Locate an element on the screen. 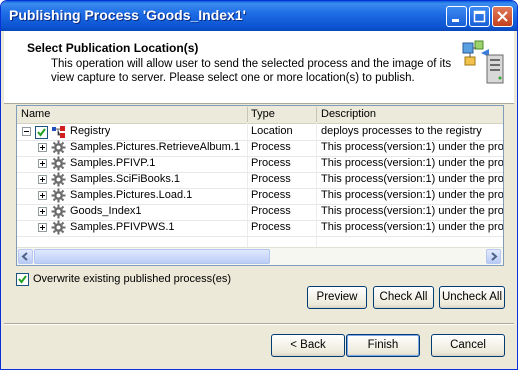 The width and height of the screenshot is (518, 370). maximize-icon is located at coordinates (479, 16).